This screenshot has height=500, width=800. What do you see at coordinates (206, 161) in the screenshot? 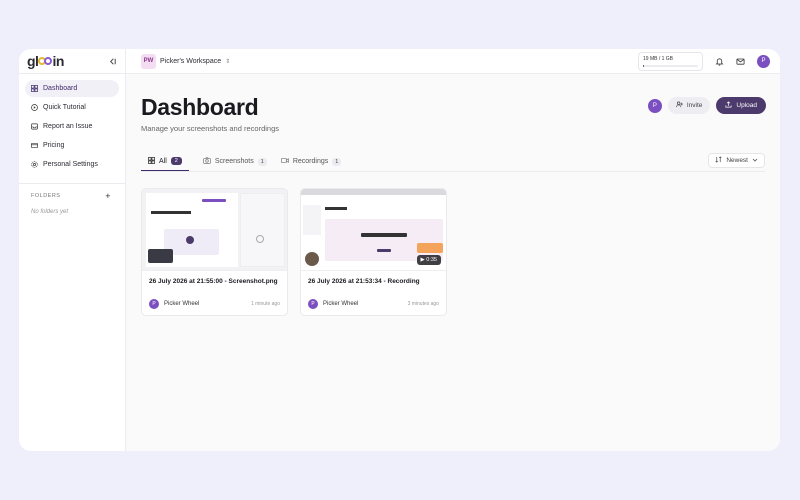
I see `camera-icon` at bounding box center [206, 161].